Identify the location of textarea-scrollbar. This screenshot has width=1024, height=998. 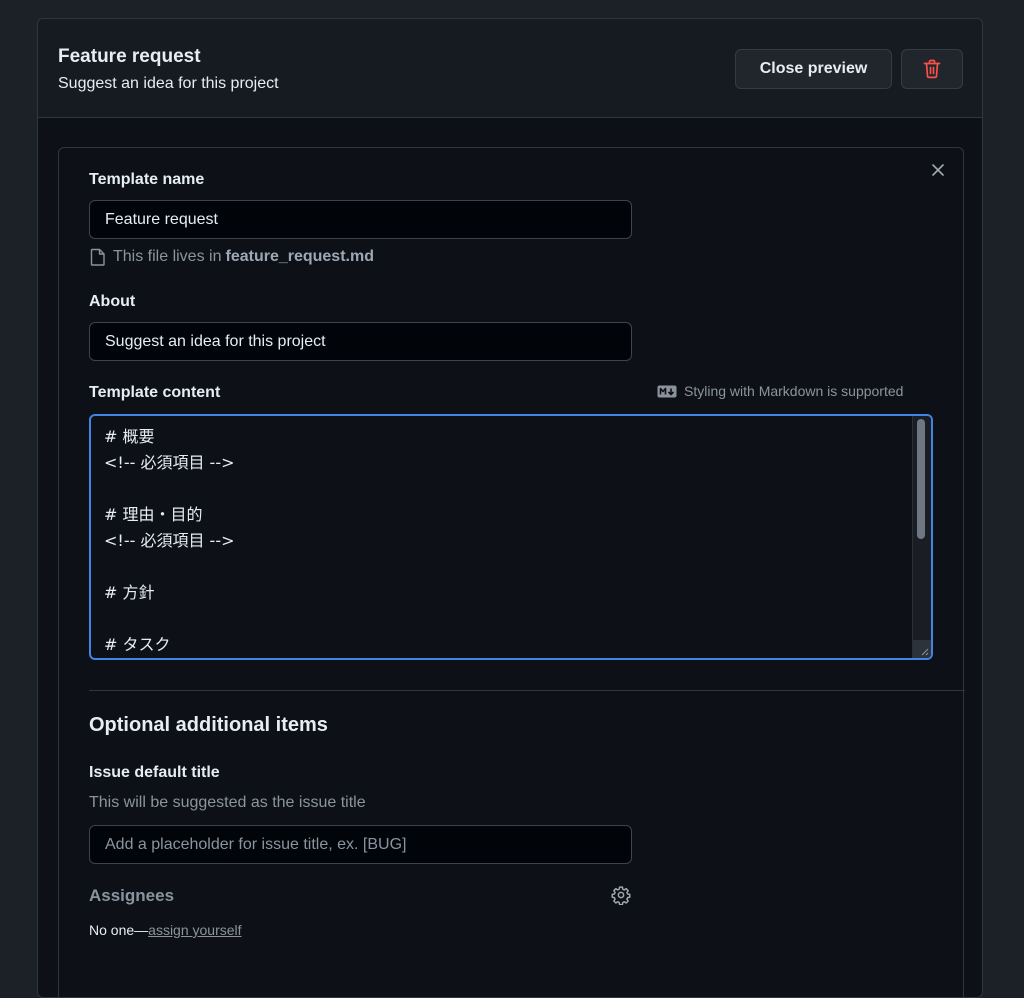
(921, 537).